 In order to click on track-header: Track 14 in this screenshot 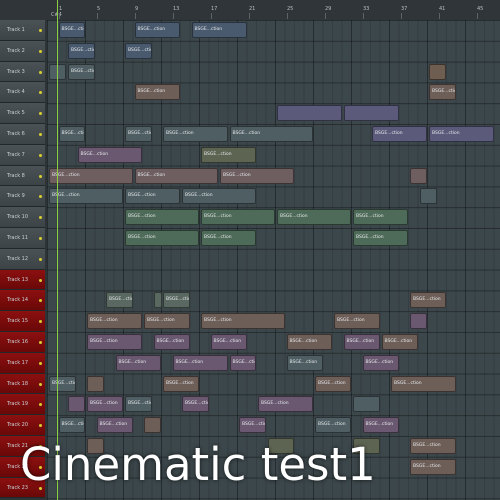, I will do `click(22, 301)`.